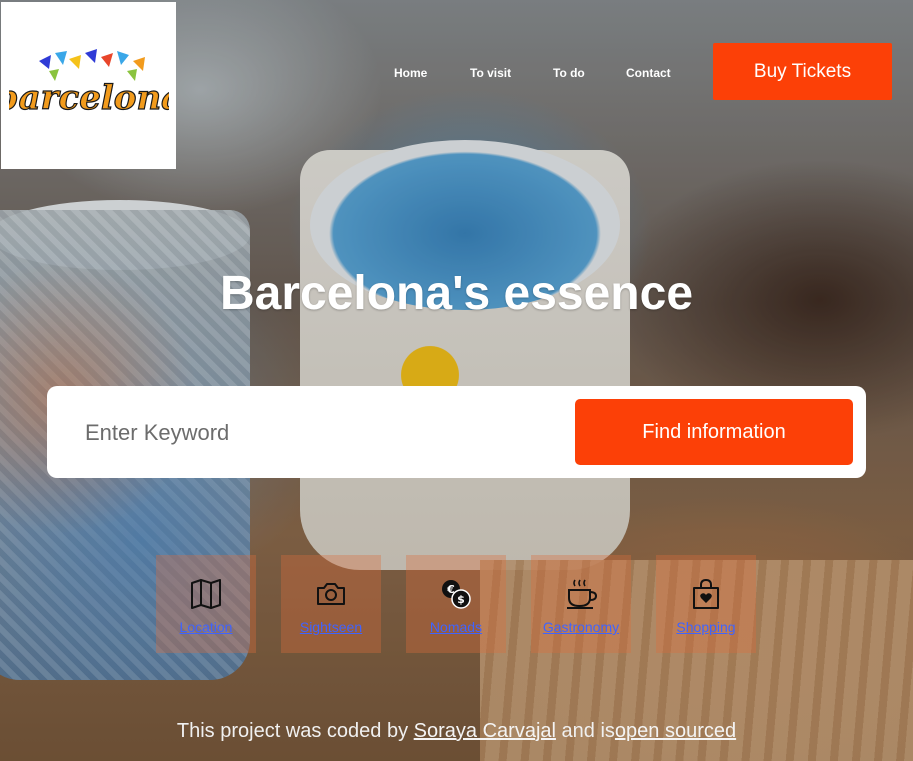 The height and width of the screenshot is (761, 913). I want to click on category-nomads: € $ Nomads, so click(456, 604).